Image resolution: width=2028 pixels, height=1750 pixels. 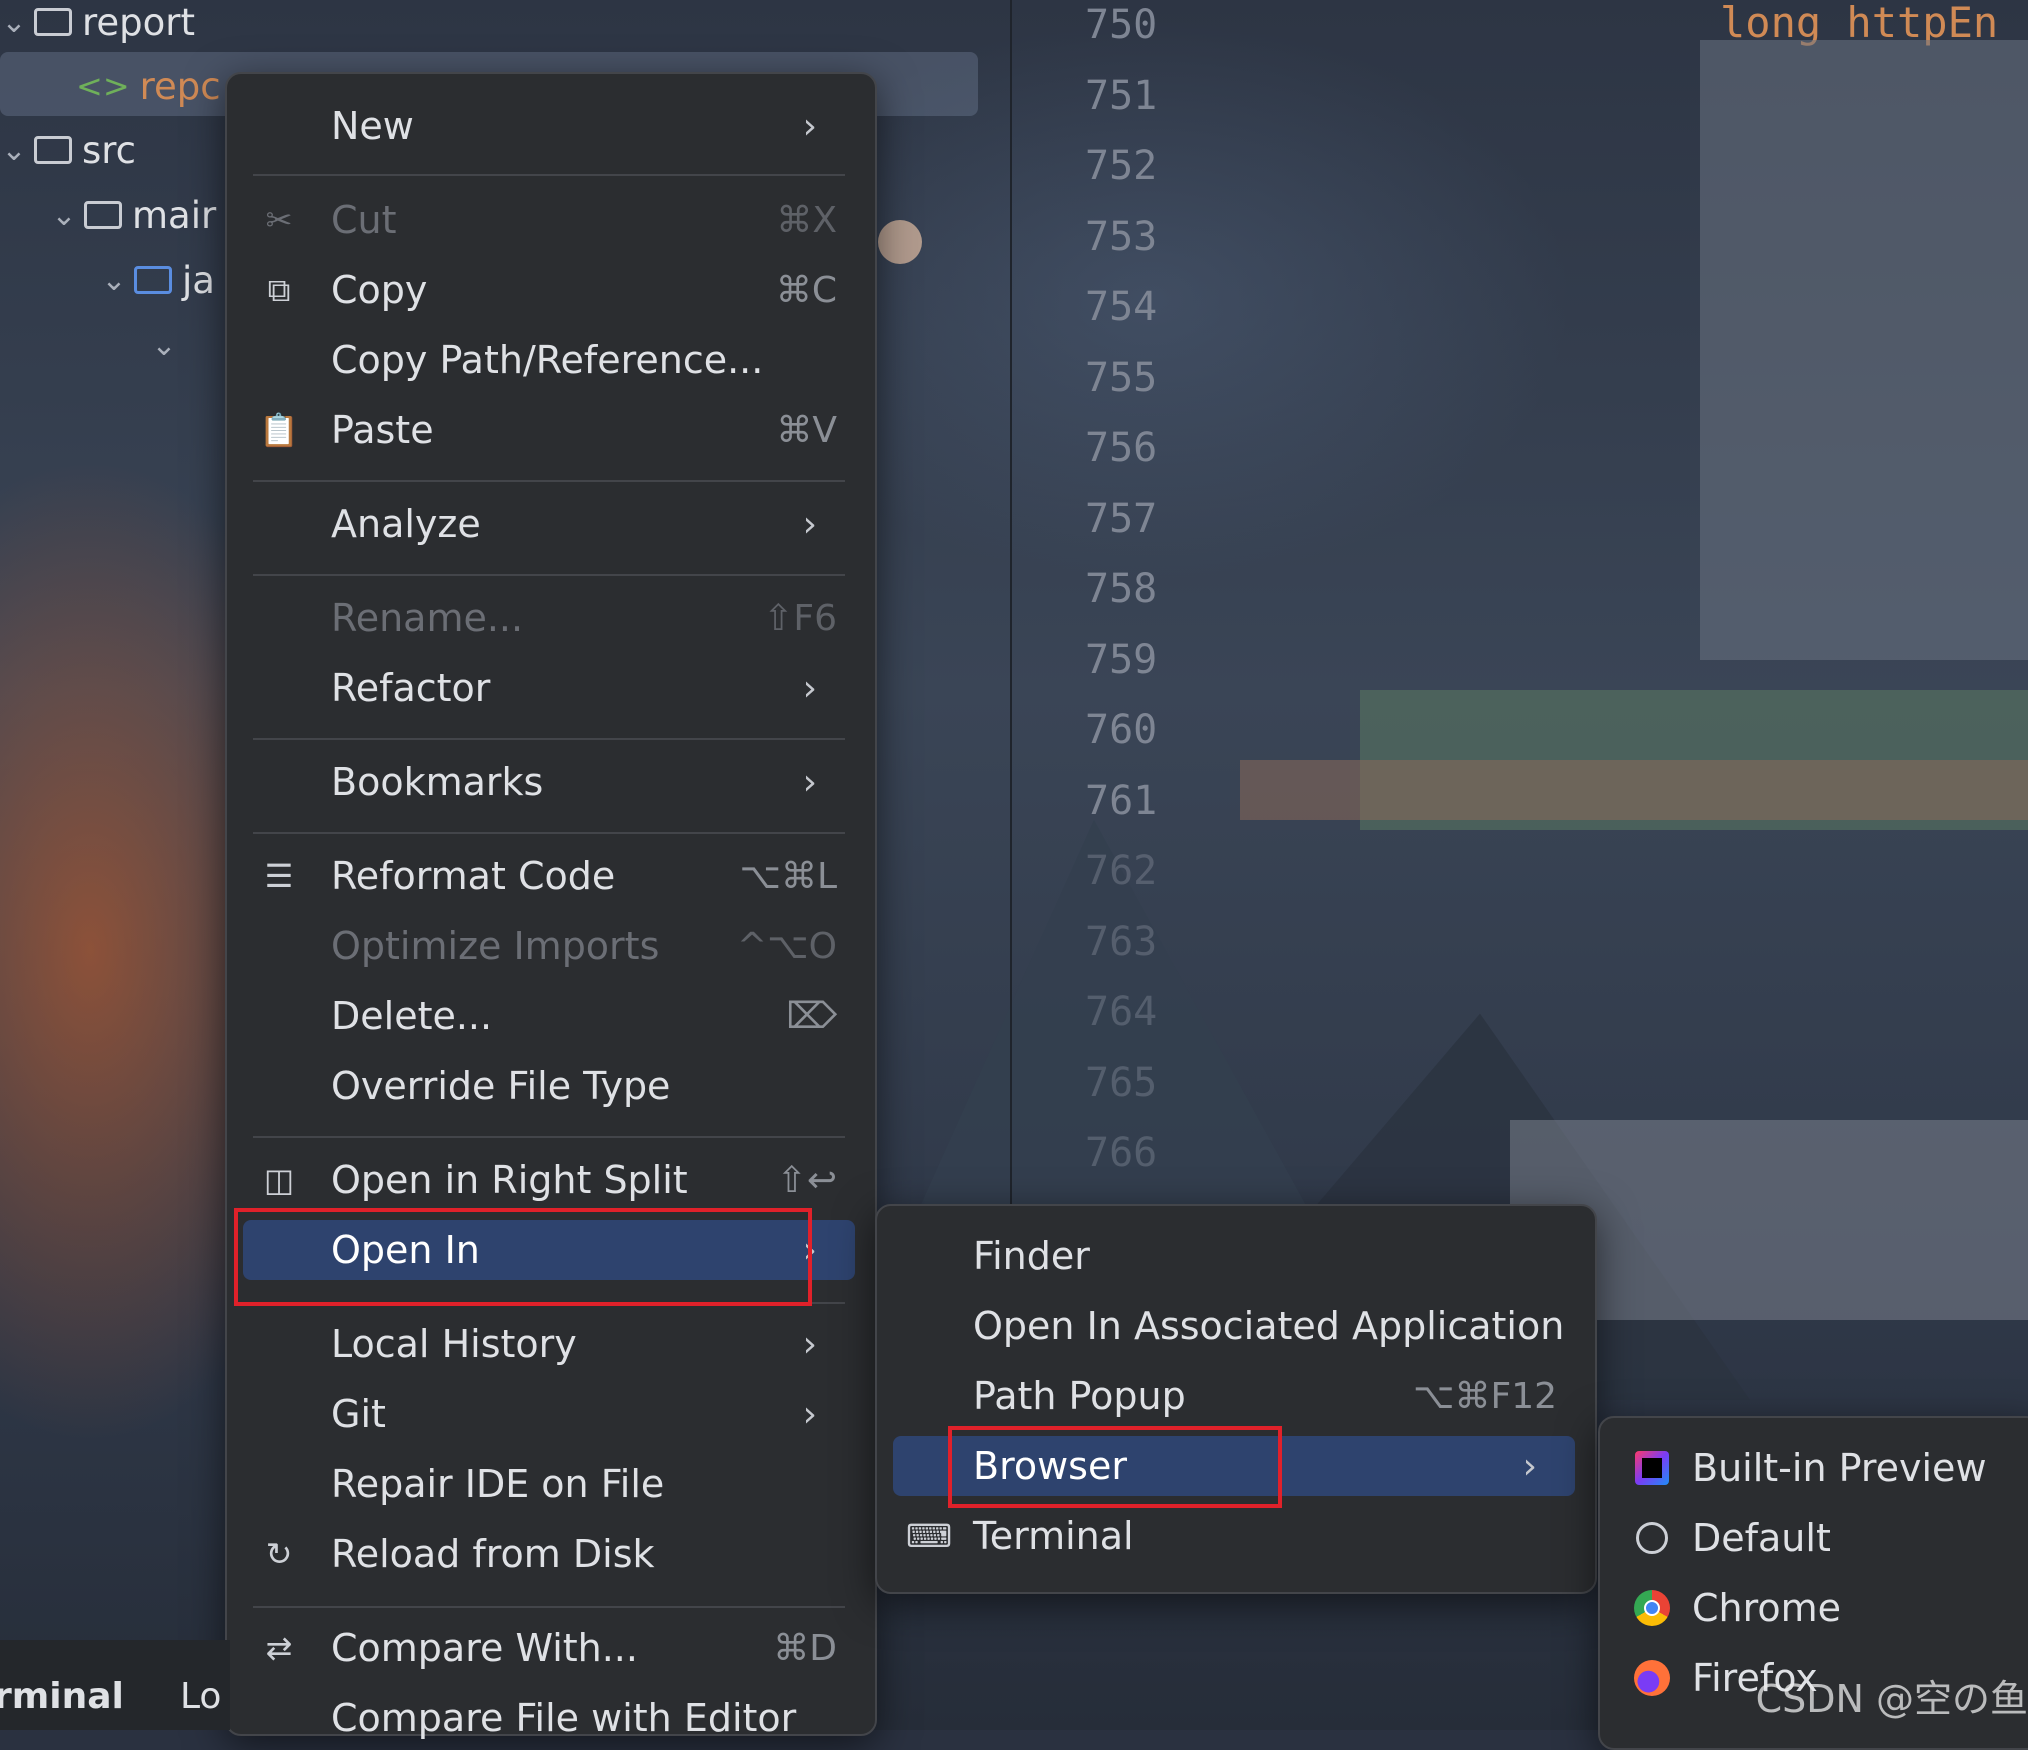 I want to click on browser-item-built-in-preview: Built-in Preview, so click(x=1816, y=1468).